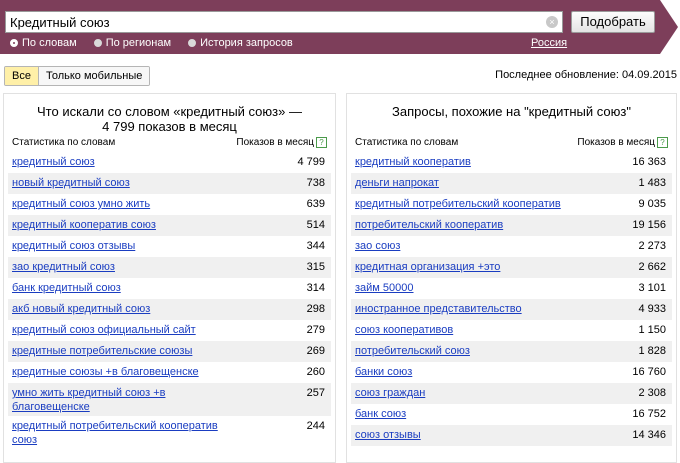 The width and height of the screenshot is (680, 463). I want to click on impressions-count: 738, so click(315, 183).